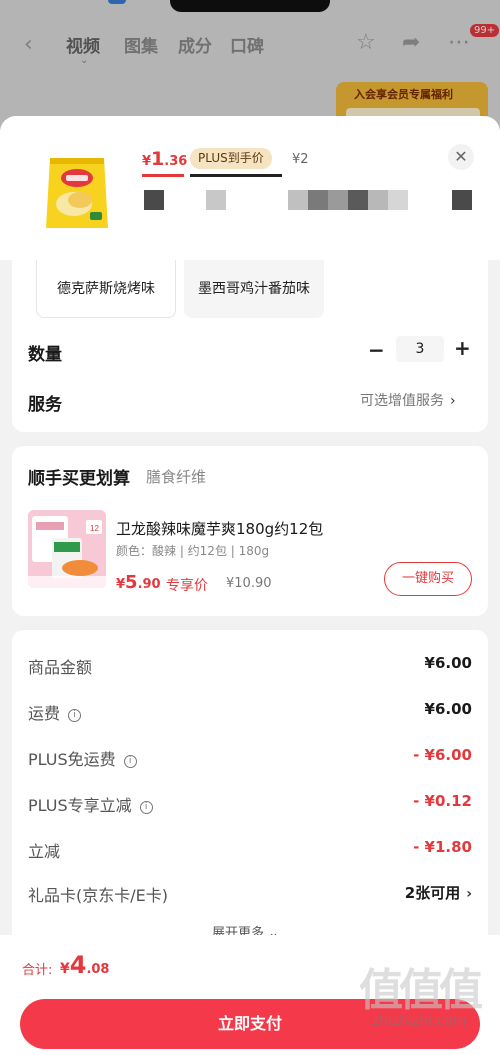  What do you see at coordinates (94, 528) in the screenshot?
I see `svg-text: 12` at bounding box center [94, 528].